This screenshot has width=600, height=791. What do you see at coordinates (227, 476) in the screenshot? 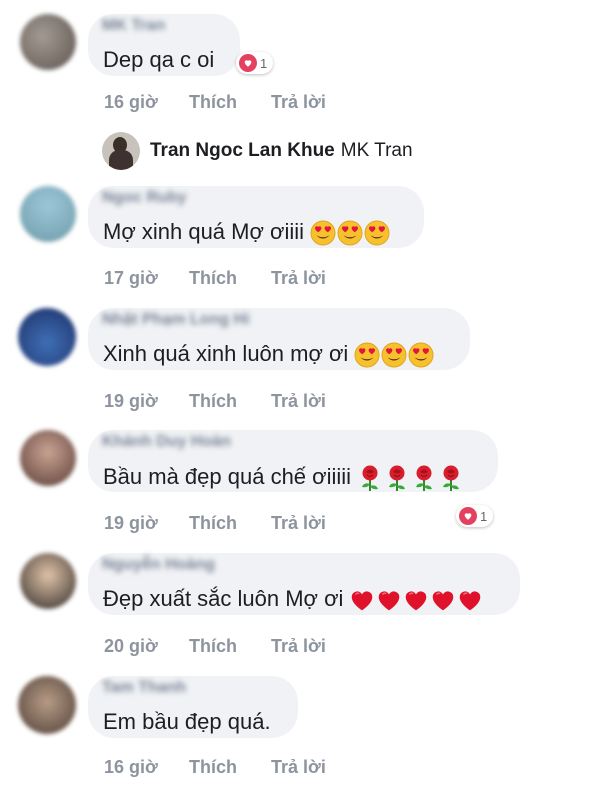
I see `comment-text-body: Bầu mà đẹp quá chế ơiiiii` at bounding box center [227, 476].